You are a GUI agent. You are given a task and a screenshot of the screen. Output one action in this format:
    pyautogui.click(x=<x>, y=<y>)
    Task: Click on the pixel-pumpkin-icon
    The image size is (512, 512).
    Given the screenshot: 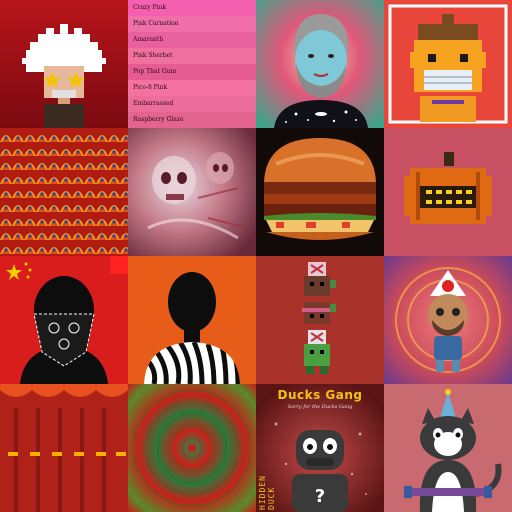 What is the action you would take?
    pyautogui.click(x=448, y=192)
    